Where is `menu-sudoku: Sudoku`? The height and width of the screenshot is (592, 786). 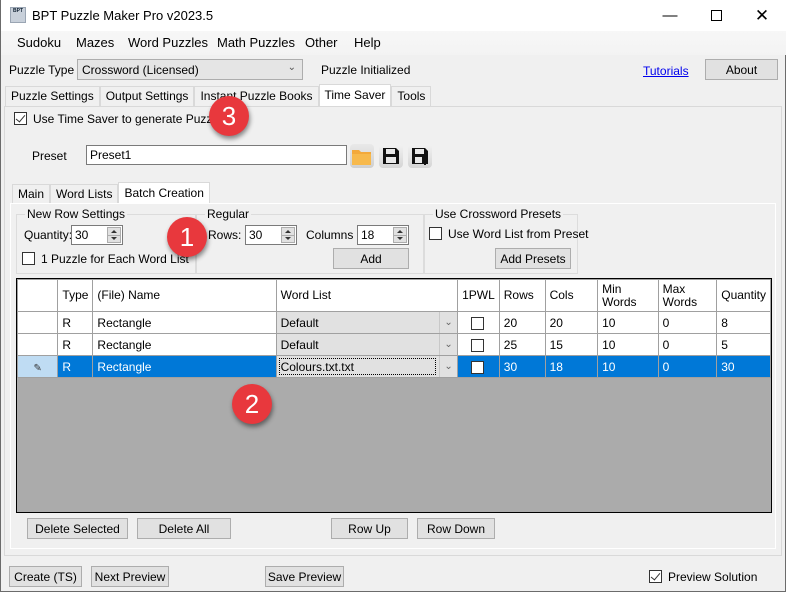
menu-sudoku: Sudoku is located at coordinates (39, 42).